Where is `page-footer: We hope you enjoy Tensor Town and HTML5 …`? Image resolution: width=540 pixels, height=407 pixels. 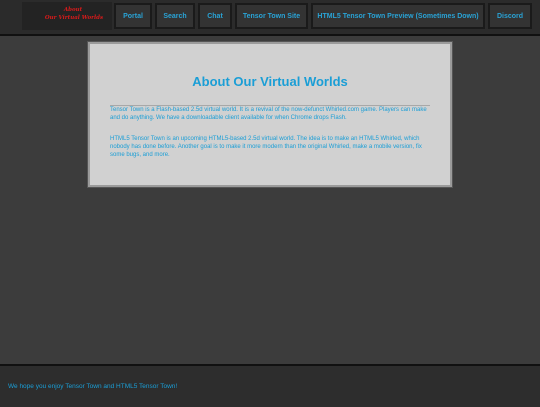 page-footer: We hope you enjoy Tensor Town and HTML5 … is located at coordinates (270, 385).